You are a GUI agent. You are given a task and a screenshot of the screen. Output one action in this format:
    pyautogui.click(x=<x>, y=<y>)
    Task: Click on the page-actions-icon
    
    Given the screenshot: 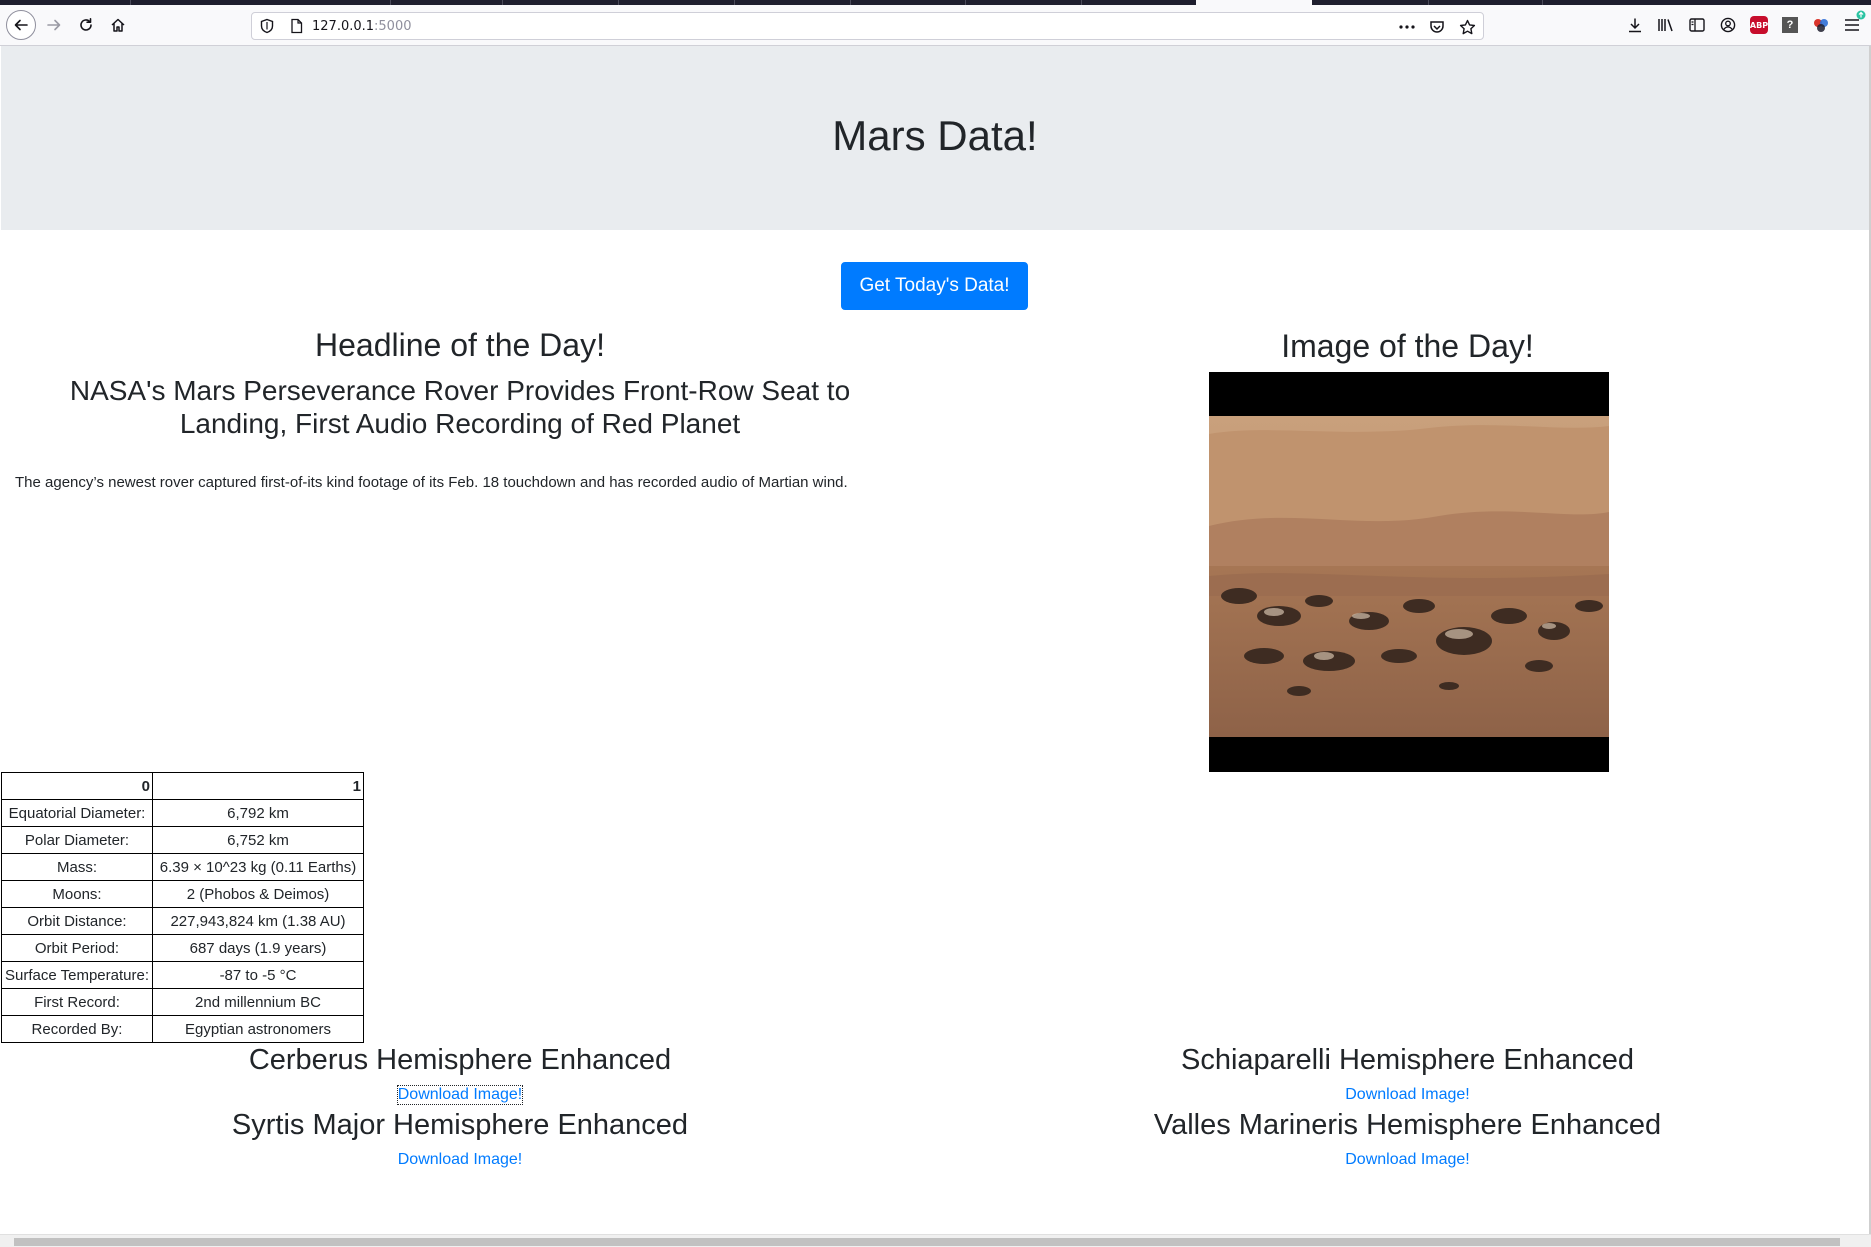 What is the action you would take?
    pyautogui.click(x=1407, y=27)
    